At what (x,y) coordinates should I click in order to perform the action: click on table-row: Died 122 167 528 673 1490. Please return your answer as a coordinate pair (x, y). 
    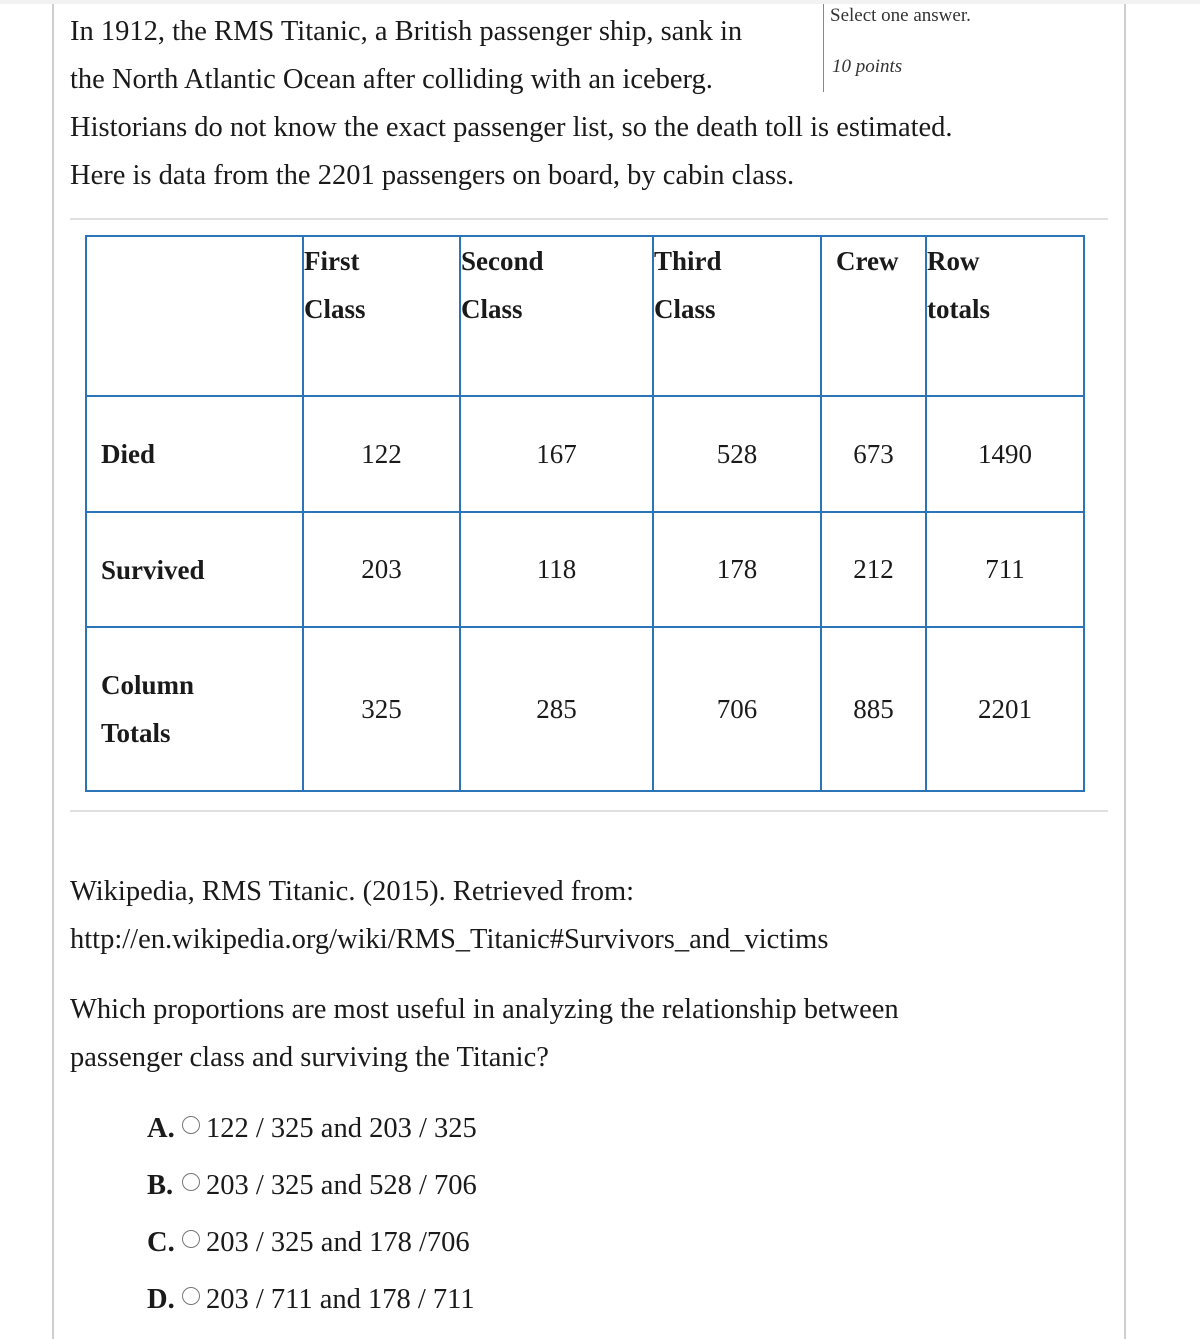
    Looking at the image, I should click on (585, 454).